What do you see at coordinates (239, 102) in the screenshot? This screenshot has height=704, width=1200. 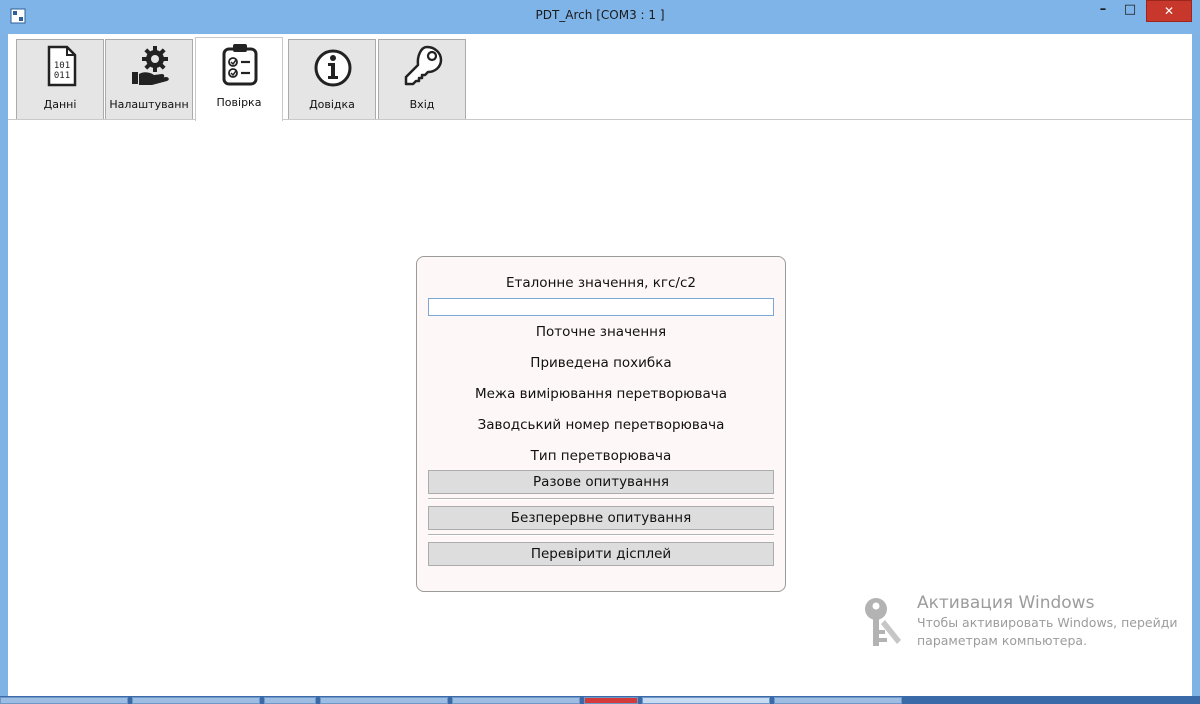 I see `tab-verification-label: Повірка` at bounding box center [239, 102].